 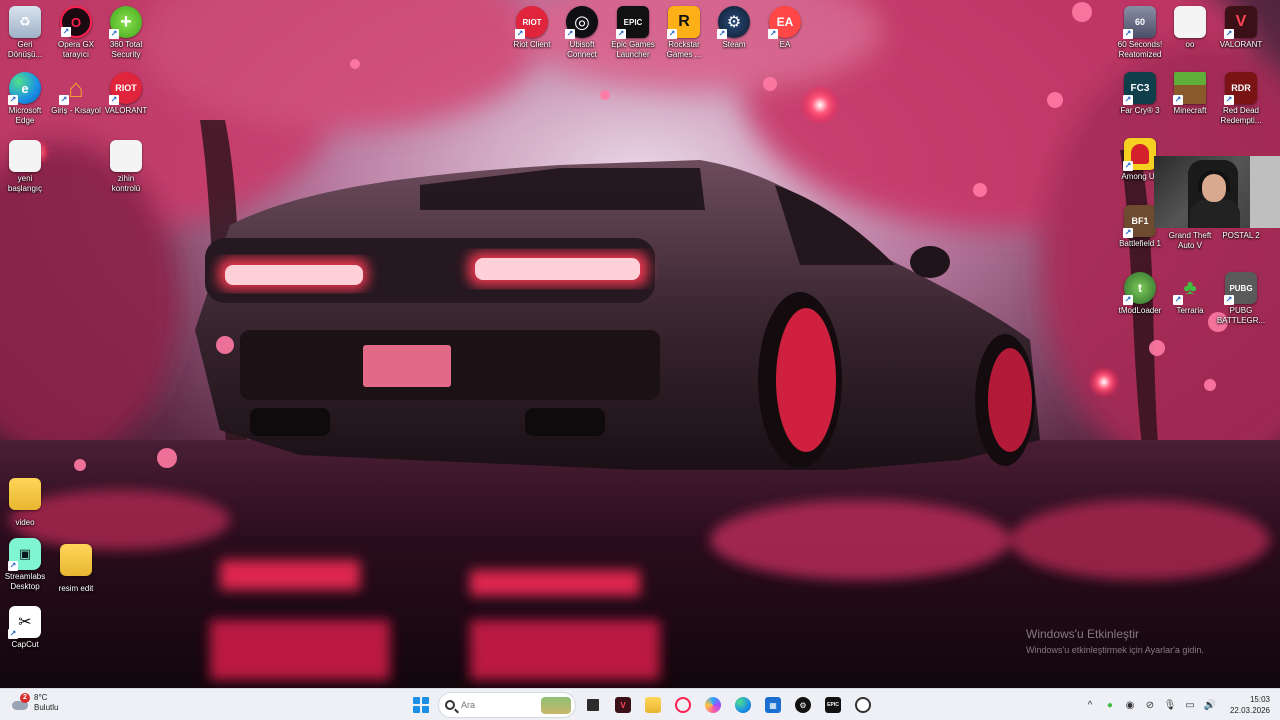 What do you see at coordinates (24, 554) in the screenshot?
I see `streamlabs-icon: ▣ ↗` at bounding box center [24, 554].